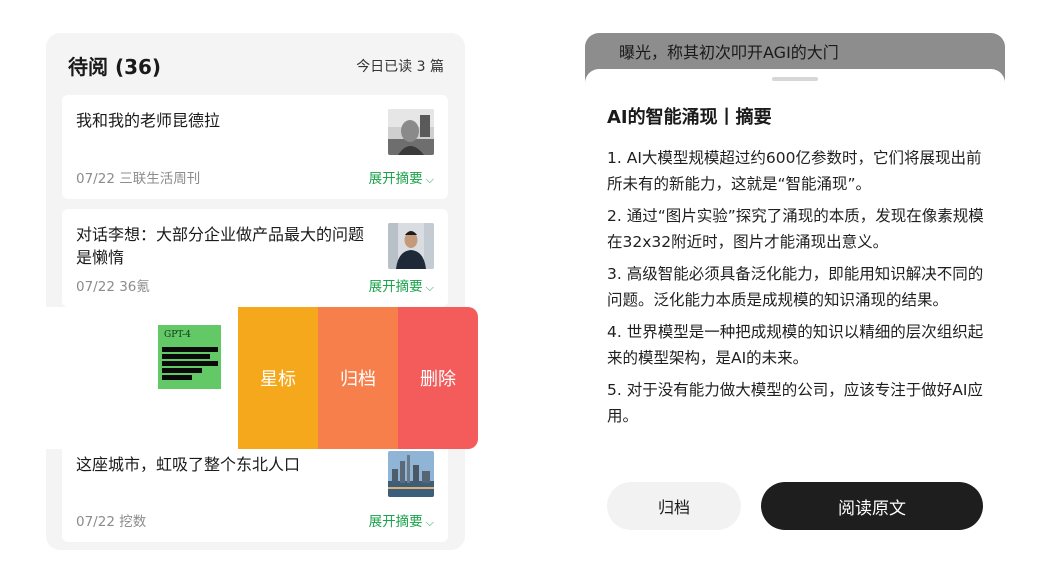 The width and height of the screenshot is (1051, 585). Describe the element at coordinates (278, 378) in the screenshot. I see `star-button: 星标` at that location.